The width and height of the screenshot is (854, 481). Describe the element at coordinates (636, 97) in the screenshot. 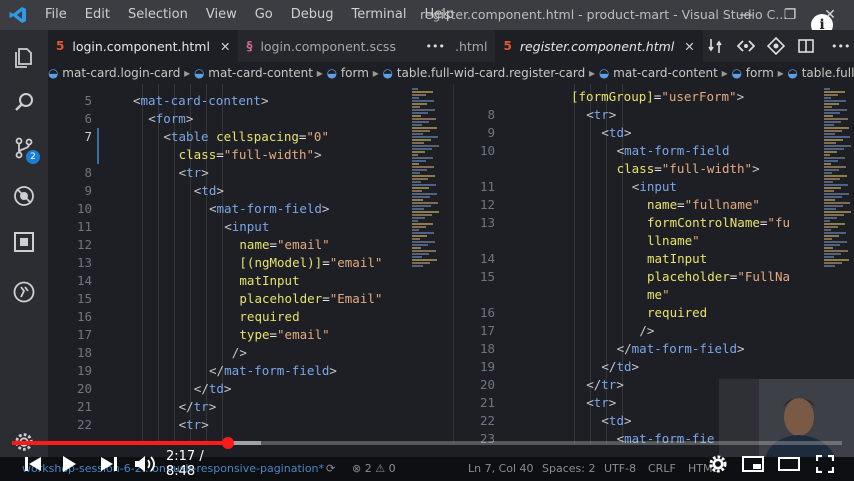

I see `code-line: [formGroup]="userForm">` at that location.